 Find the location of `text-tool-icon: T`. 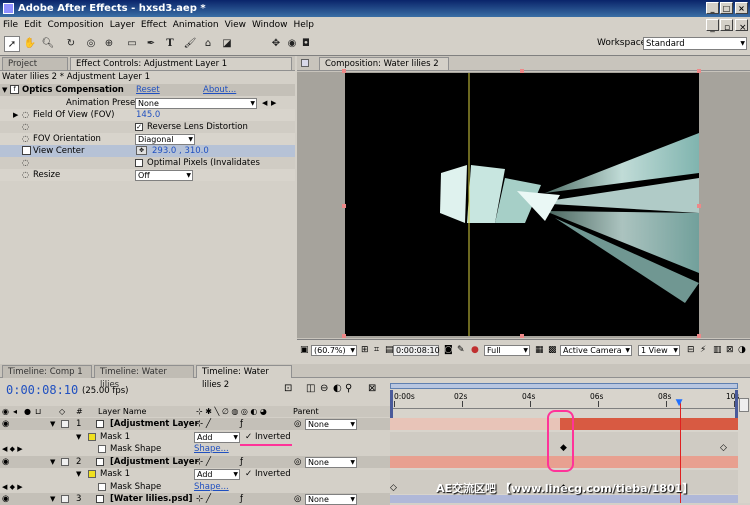

text-tool-icon: T is located at coordinates (170, 44).